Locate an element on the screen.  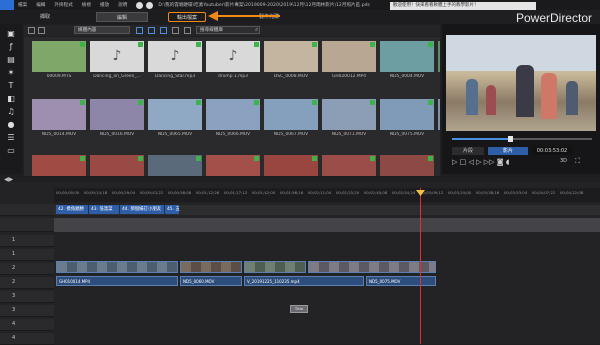
play-icon: ▷ is located at coordinates (454, 162).